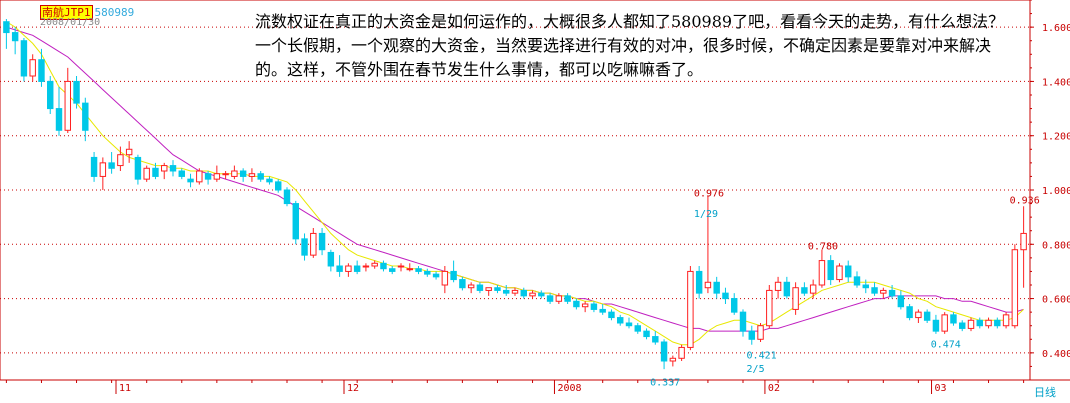 The image size is (1070, 403). Describe the element at coordinates (941, 388) in the screenshot. I see `x-tick-label: 03` at that location.